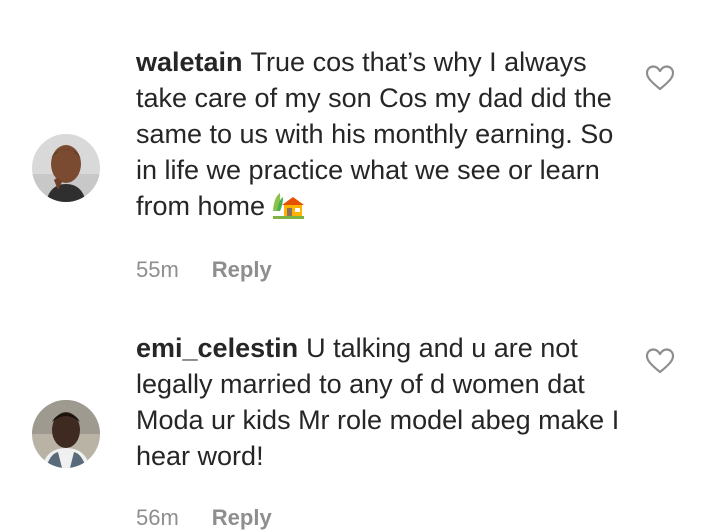 The width and height of the screenshot is (720, 531). What do you see at coordinates (157, 269) in the screenshot?
I see `timestamp: 55m` at bounding box center [157, 269].